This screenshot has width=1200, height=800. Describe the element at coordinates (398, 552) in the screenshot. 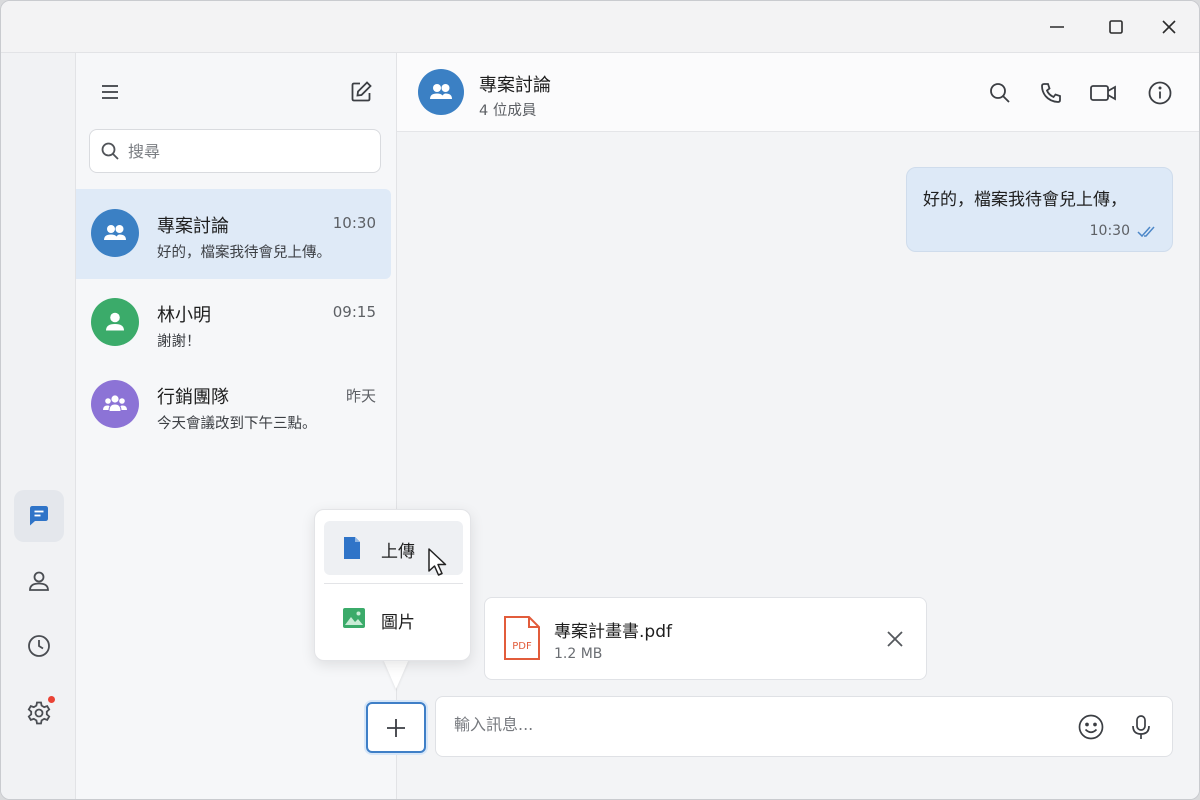

I see `menu-item-label: 上傳` at that location.